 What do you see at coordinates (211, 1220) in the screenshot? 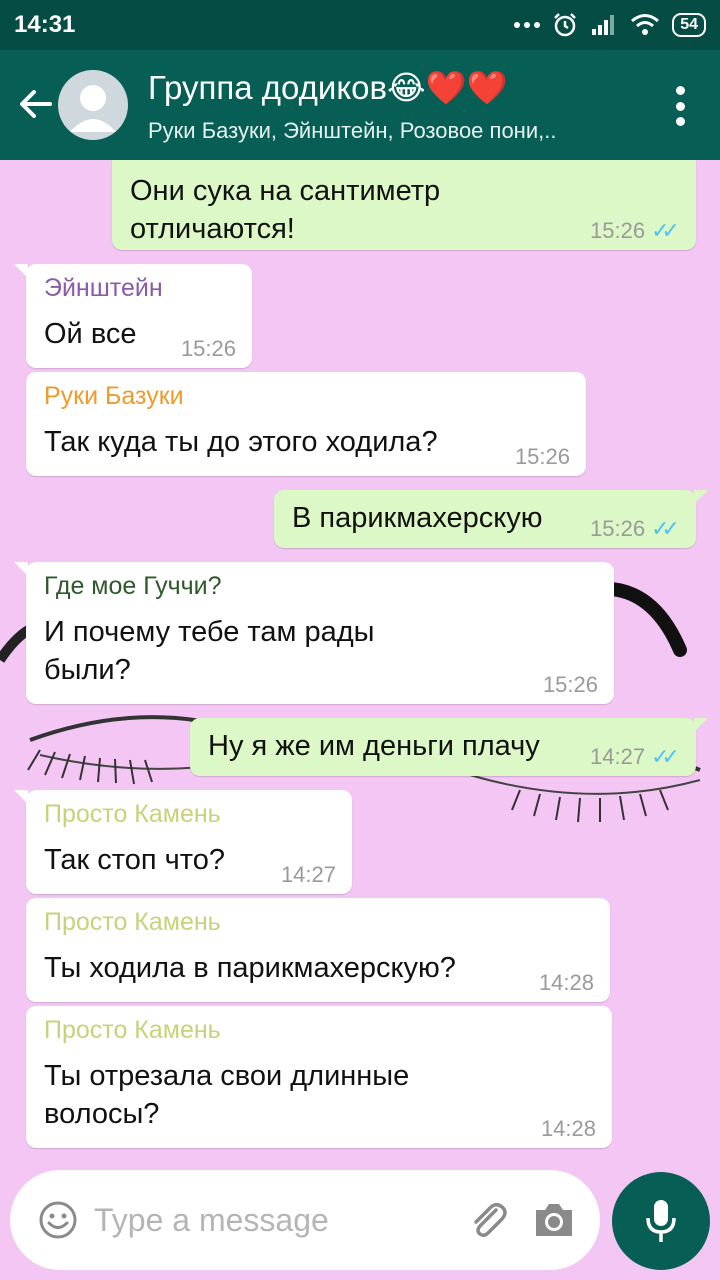
I see `message-input: Type a message` at bounding box center [211, 1220].